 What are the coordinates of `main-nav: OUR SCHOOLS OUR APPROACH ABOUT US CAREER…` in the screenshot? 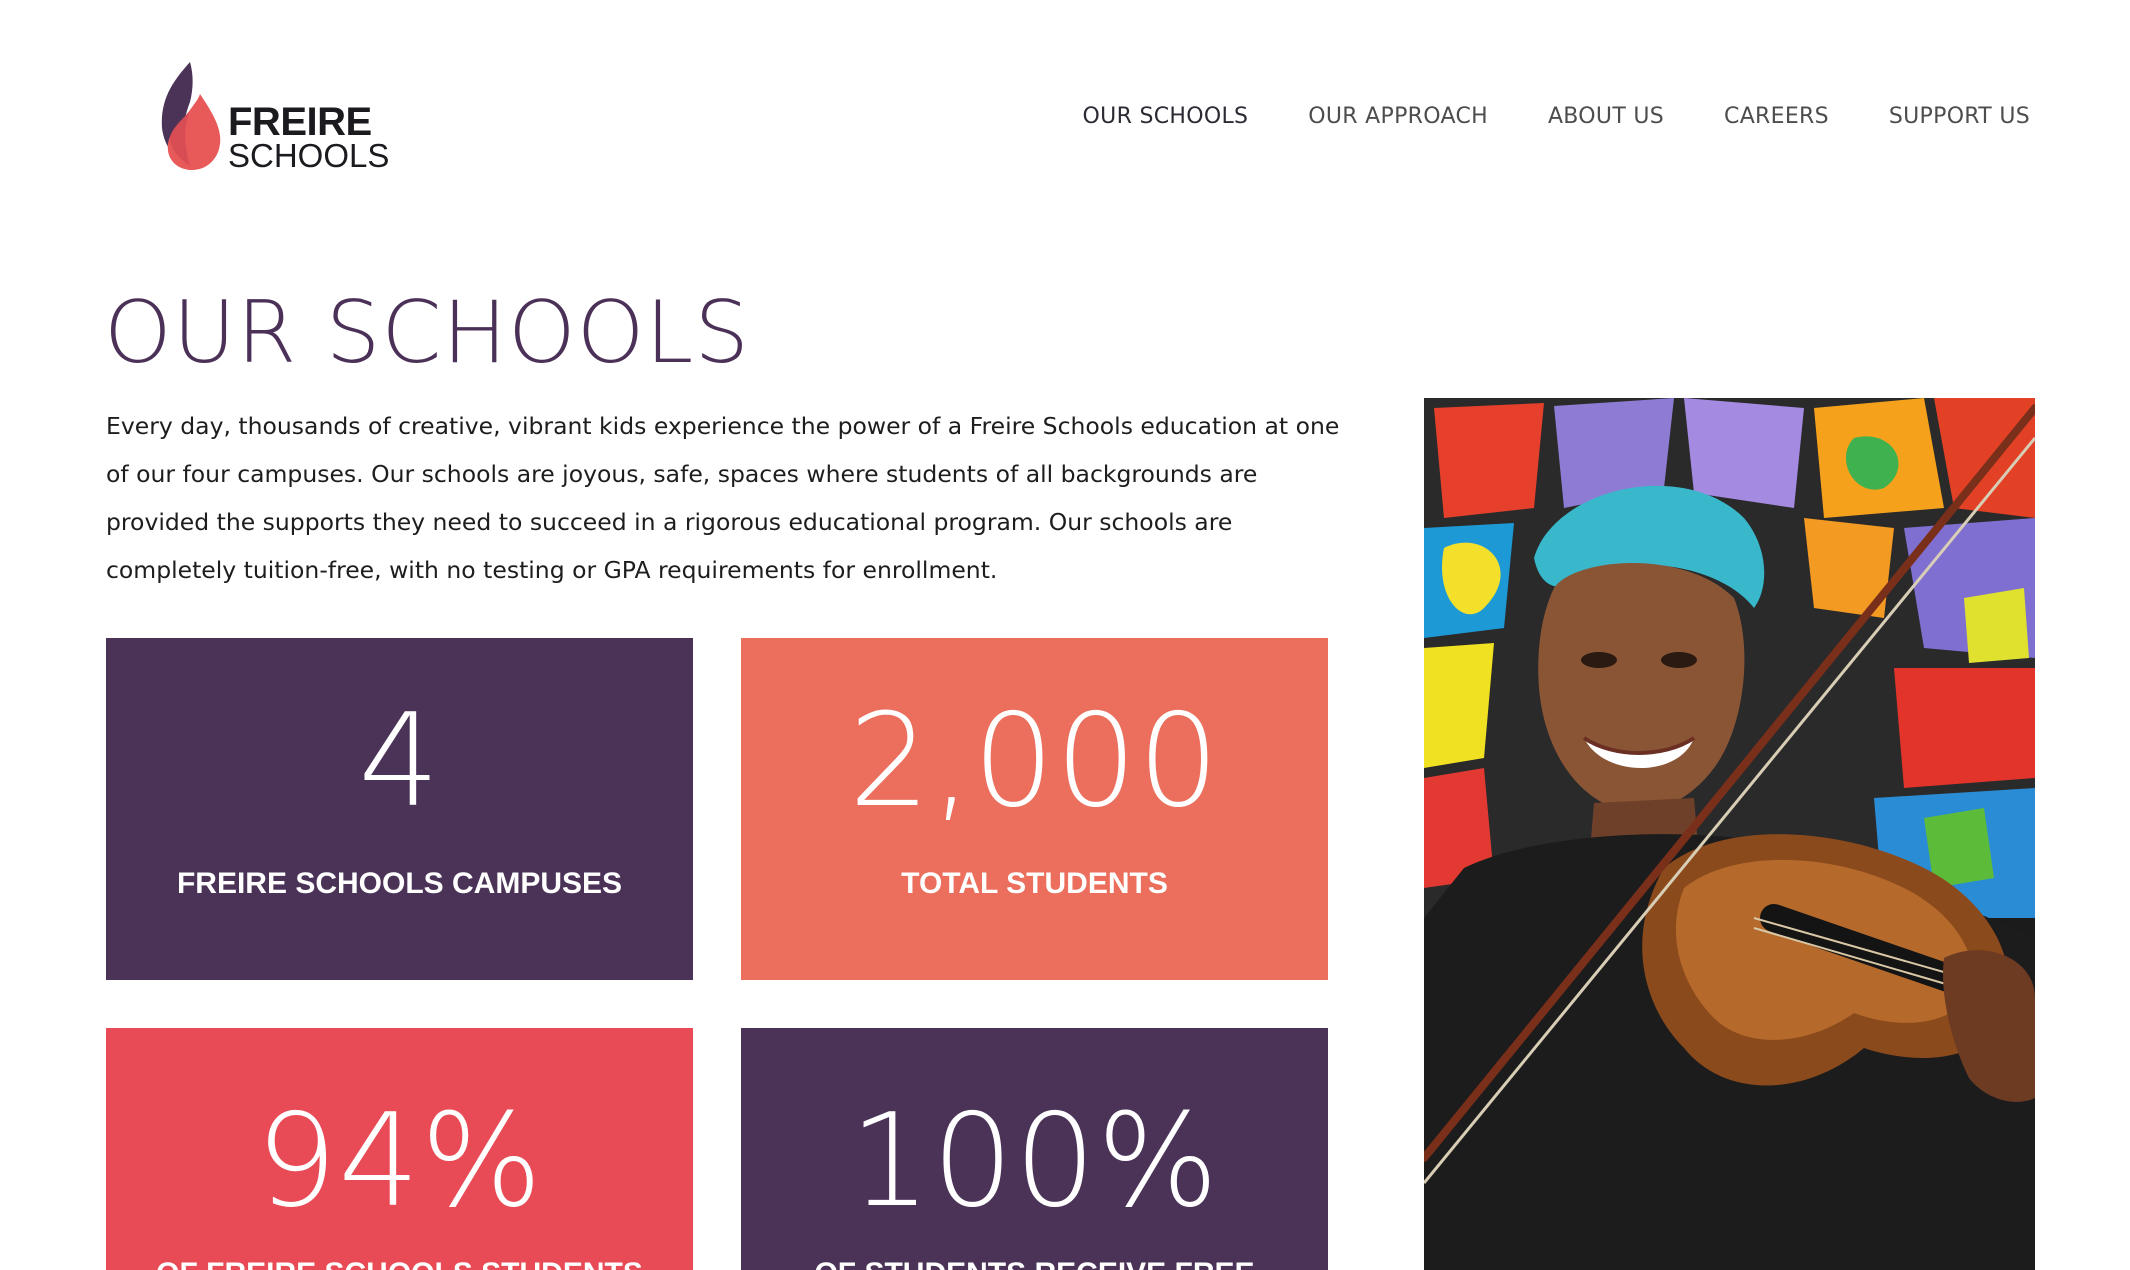 It's located at (1556, 116).